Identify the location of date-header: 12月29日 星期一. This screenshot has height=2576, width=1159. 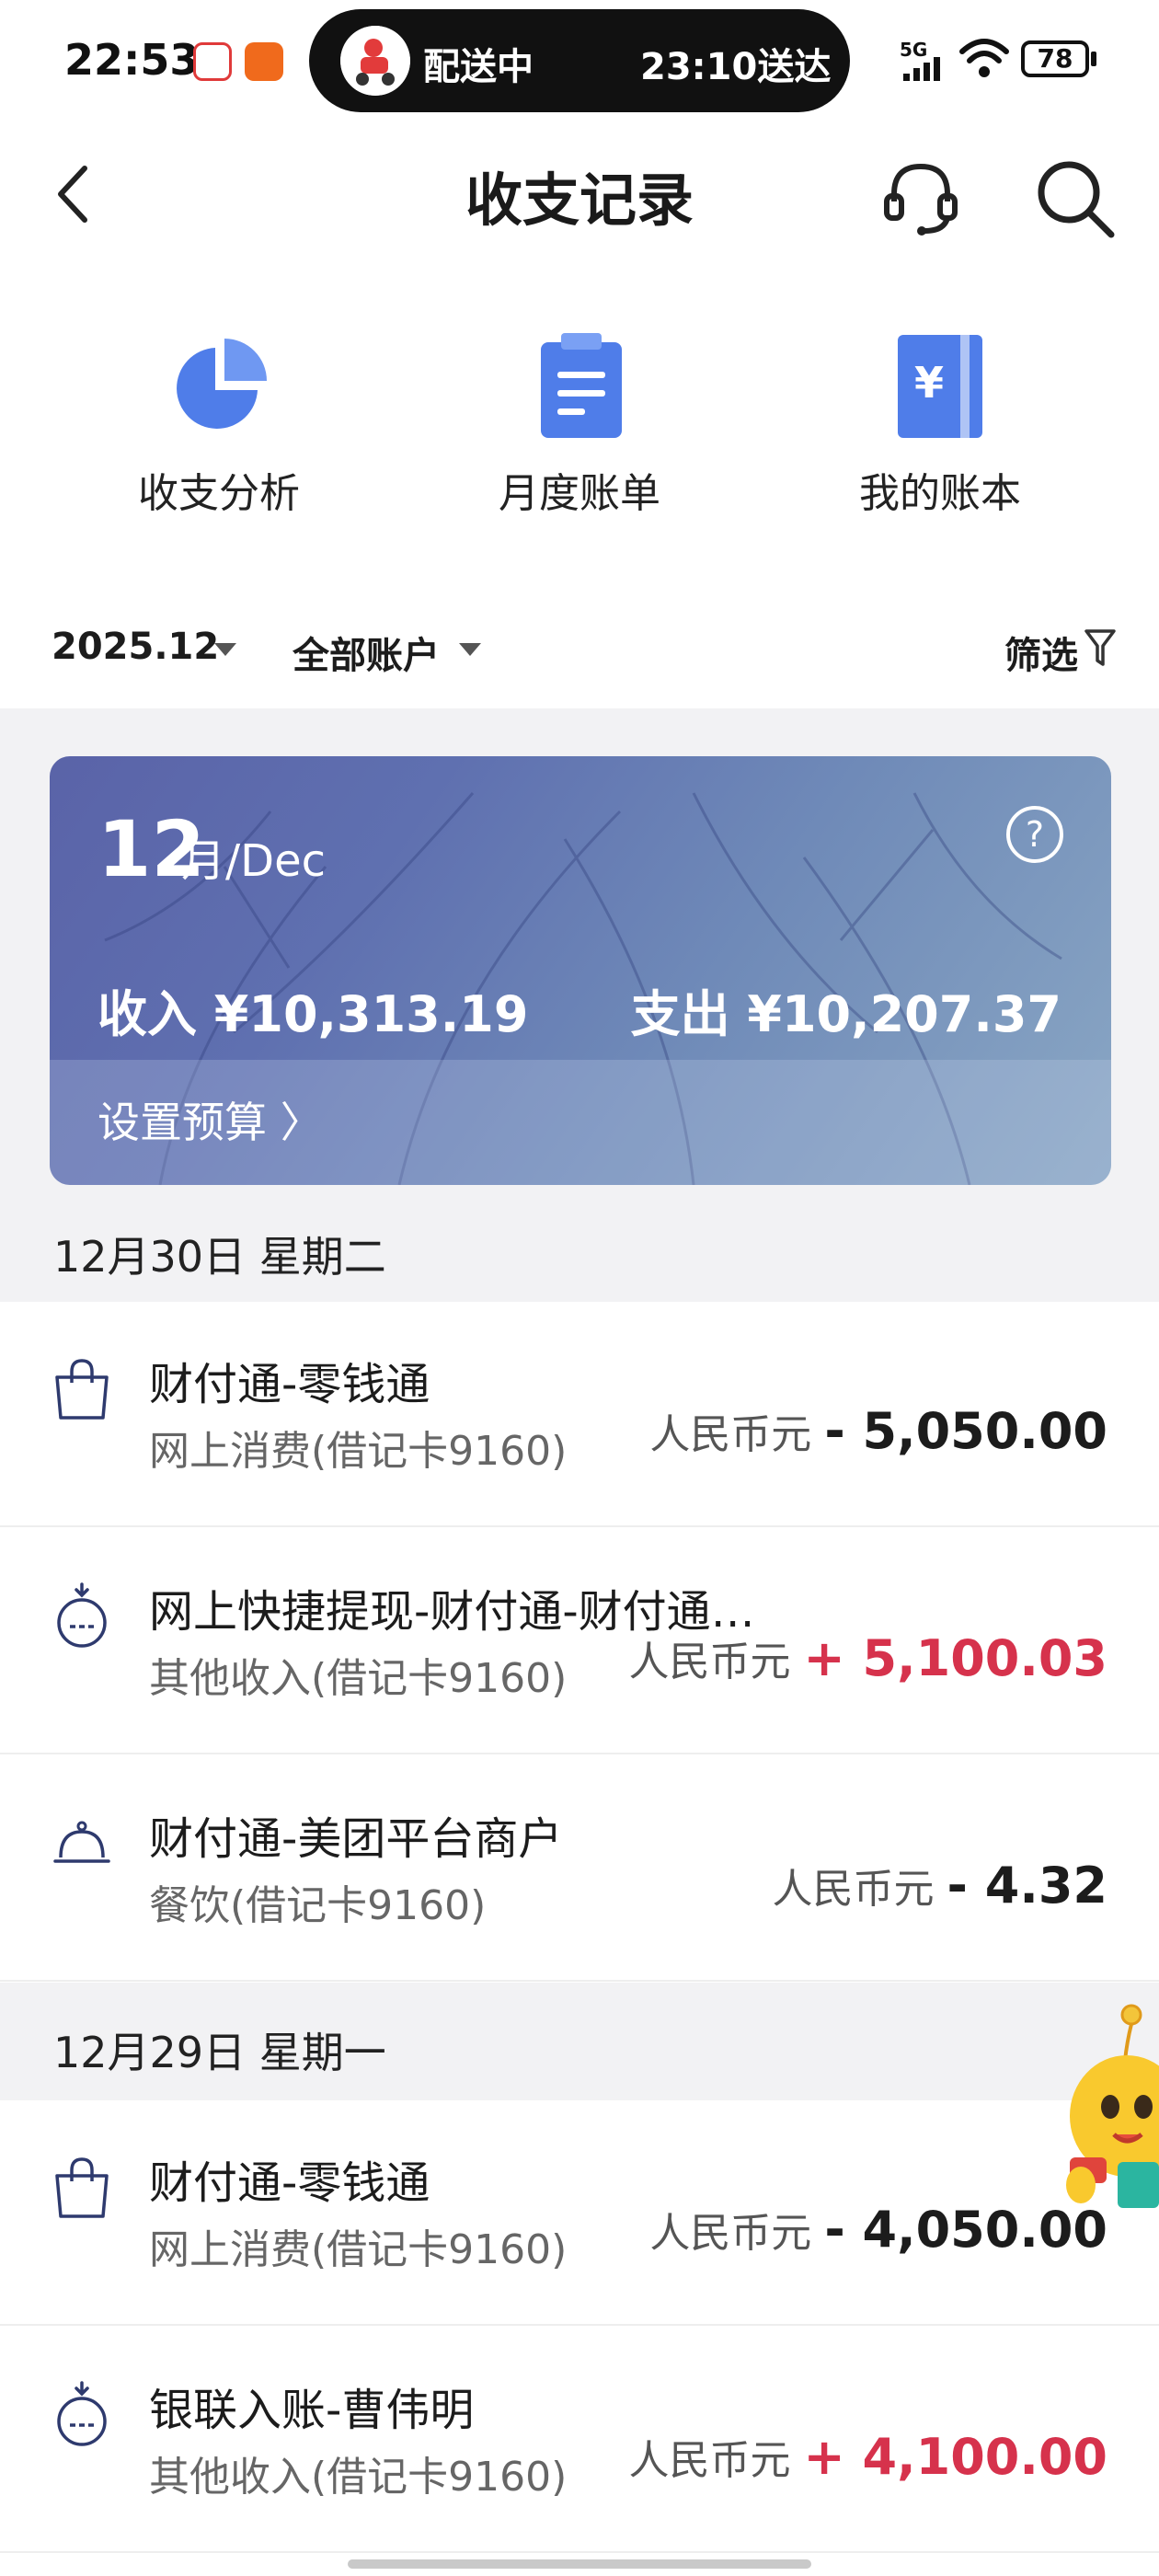
(579, 2043).